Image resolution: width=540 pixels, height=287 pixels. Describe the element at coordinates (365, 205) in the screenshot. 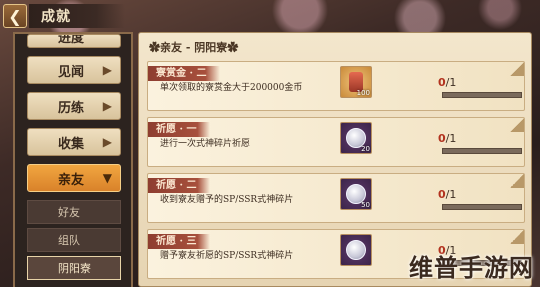

I see `reward-count: 50` at that location.